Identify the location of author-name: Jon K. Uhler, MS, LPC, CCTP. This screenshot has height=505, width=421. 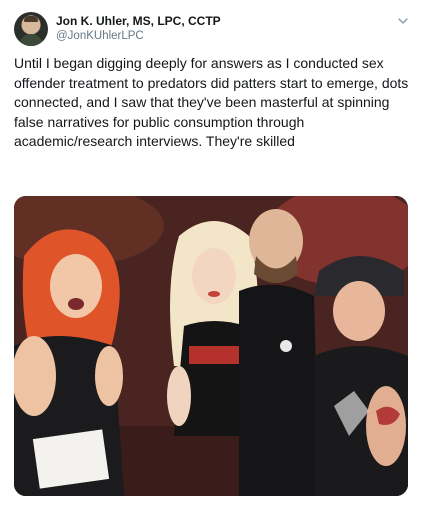
(138, 21).